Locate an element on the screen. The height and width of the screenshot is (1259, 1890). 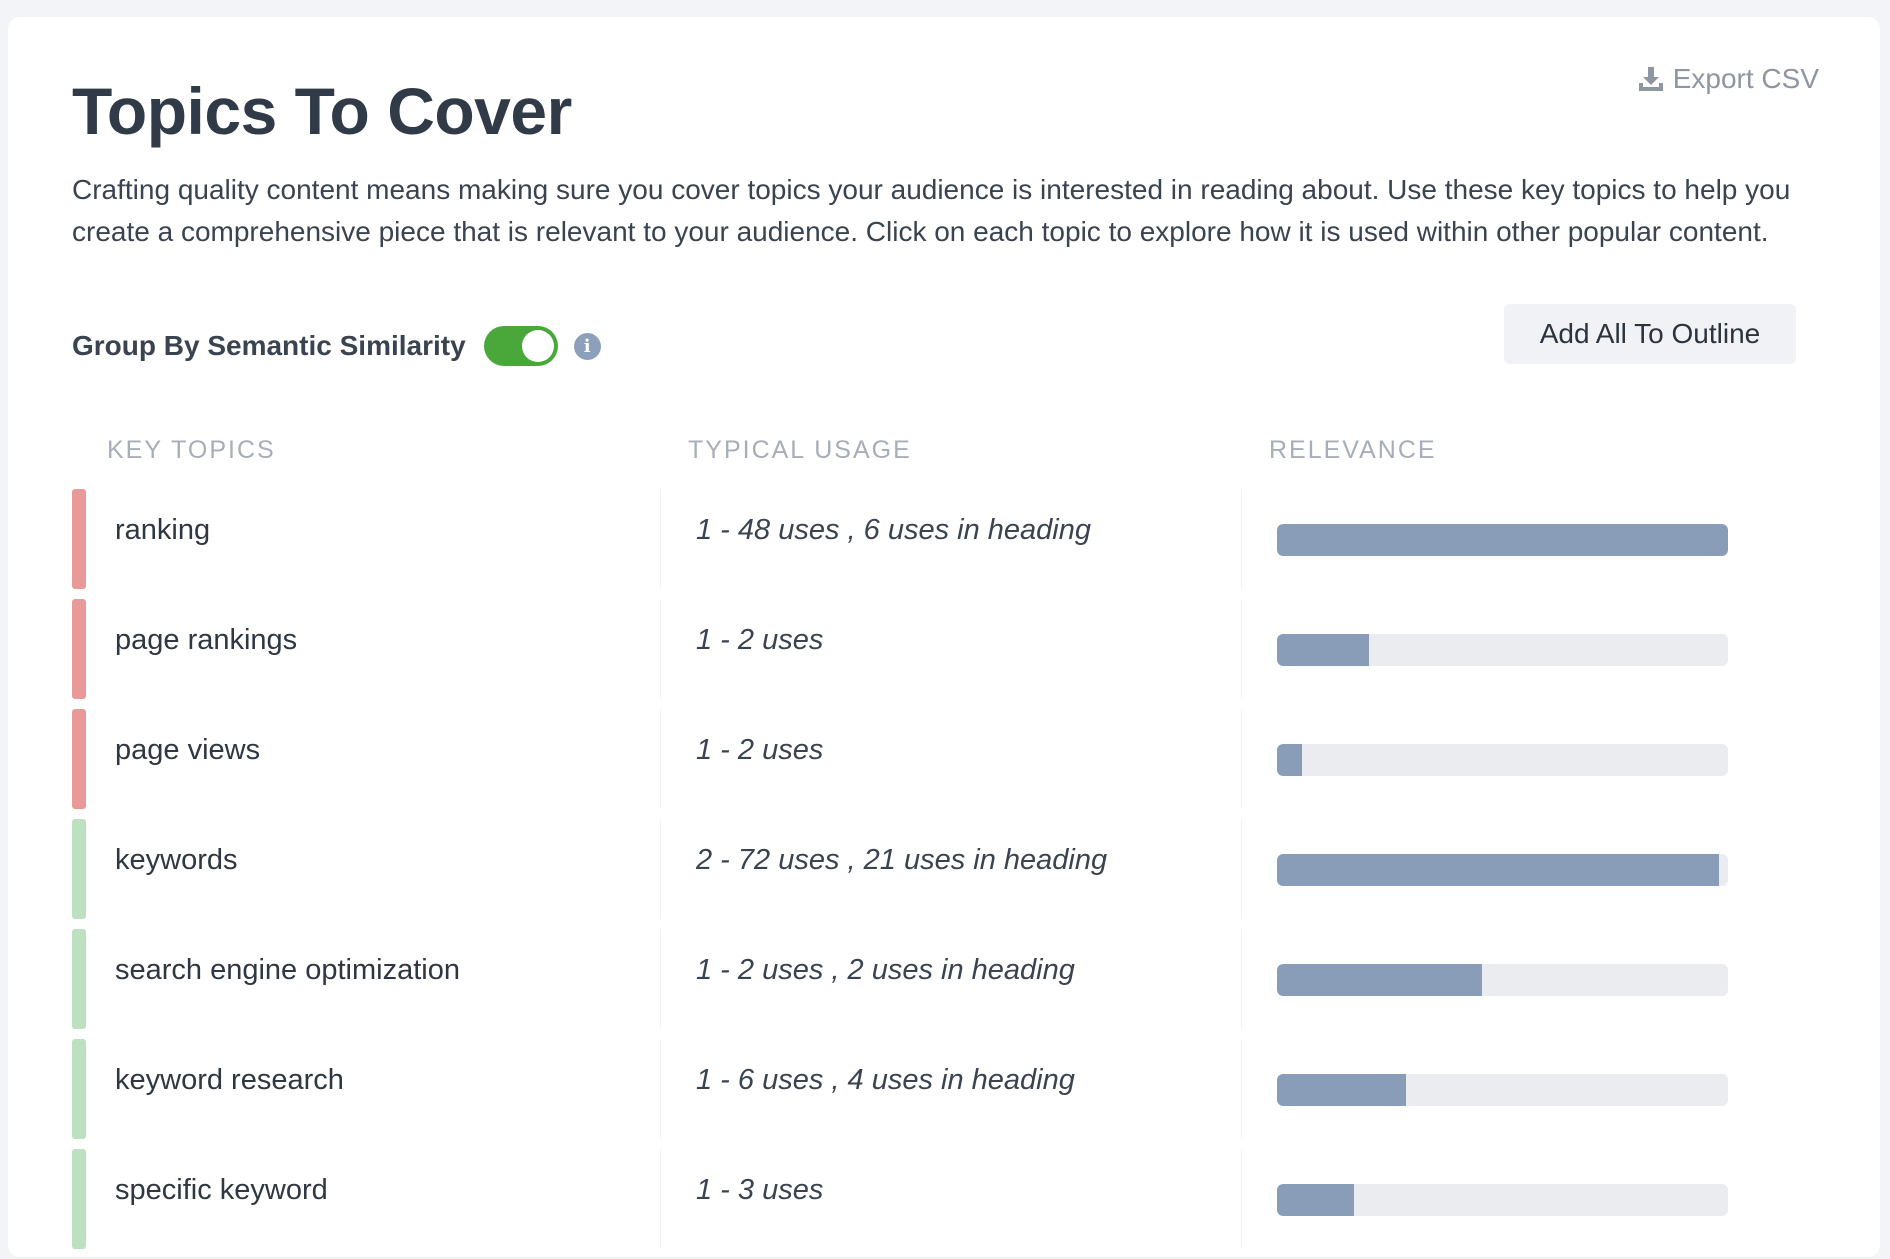
column-header-key-topics: KEY TOPICS is located at coordinates (191, 450).